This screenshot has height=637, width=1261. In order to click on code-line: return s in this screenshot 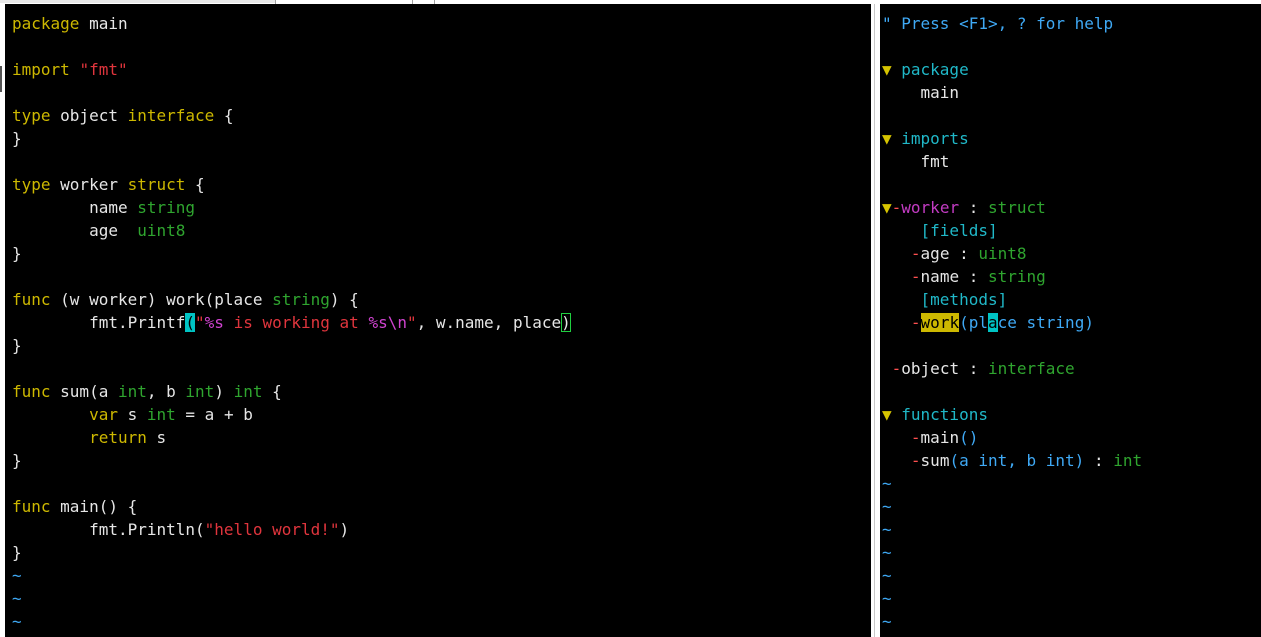, I will do `click(440, 437)`.